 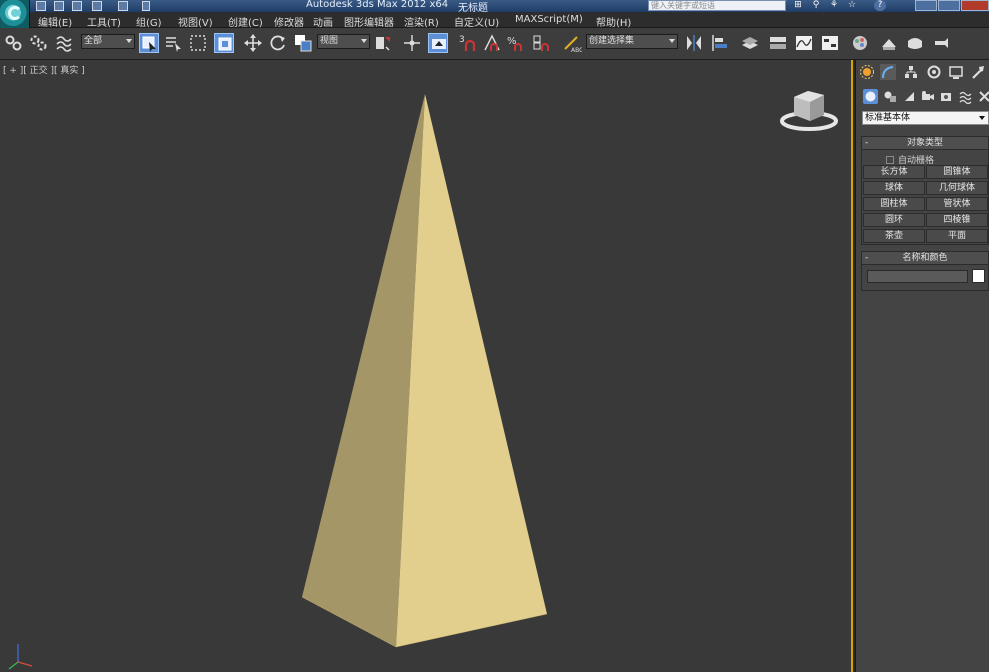 I want to click on primitive-category-dropdown: 标准基本体, so click(x=925, y=118).